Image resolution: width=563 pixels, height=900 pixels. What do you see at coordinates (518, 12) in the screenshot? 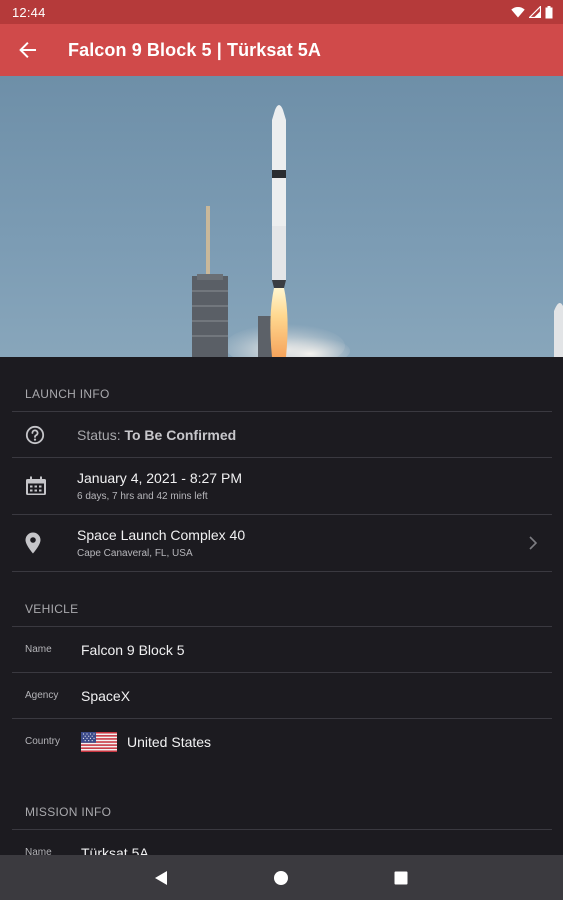
I see `wifi-icon` at bounding box center [518, 12].